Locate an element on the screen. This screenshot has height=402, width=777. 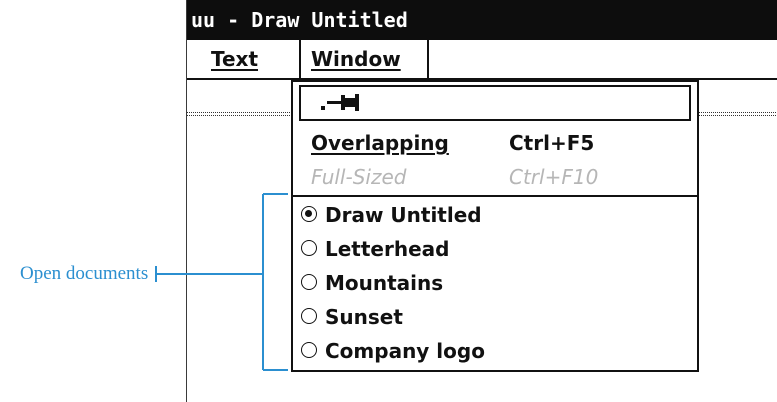
menu-item-full-sized: Full-Sized Ctrl+F10 is located at coordinates (495, 177).